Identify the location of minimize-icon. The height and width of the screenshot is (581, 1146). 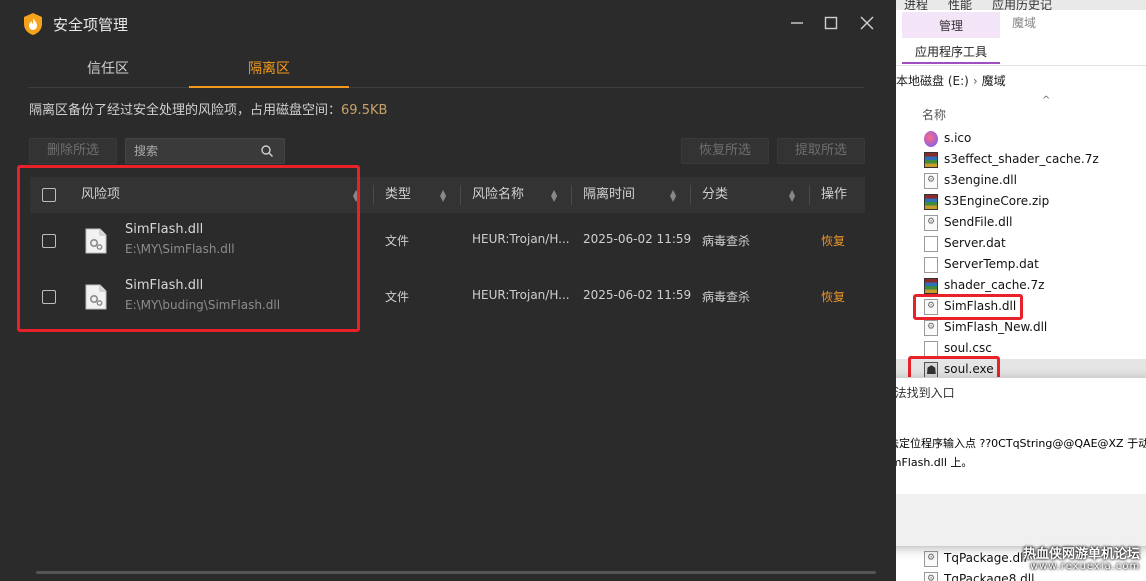
(797, 23).